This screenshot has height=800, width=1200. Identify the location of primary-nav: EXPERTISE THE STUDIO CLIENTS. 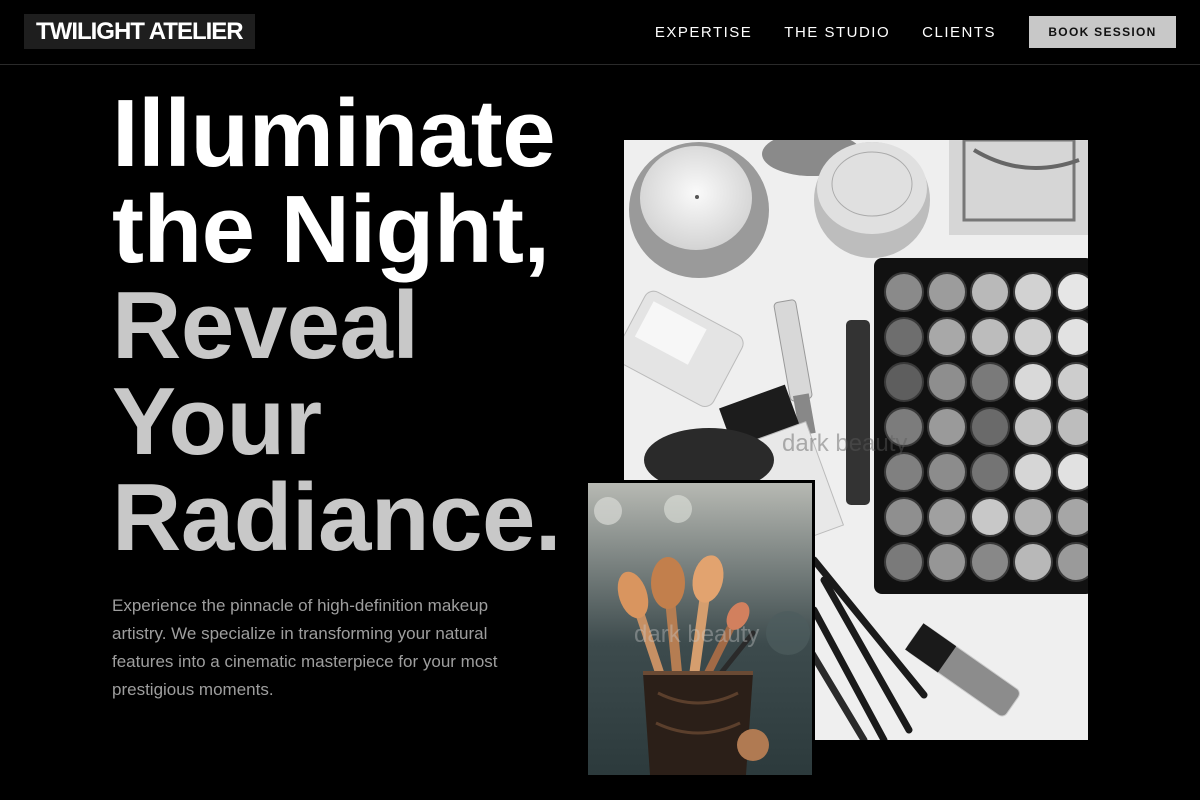
(825, 32).